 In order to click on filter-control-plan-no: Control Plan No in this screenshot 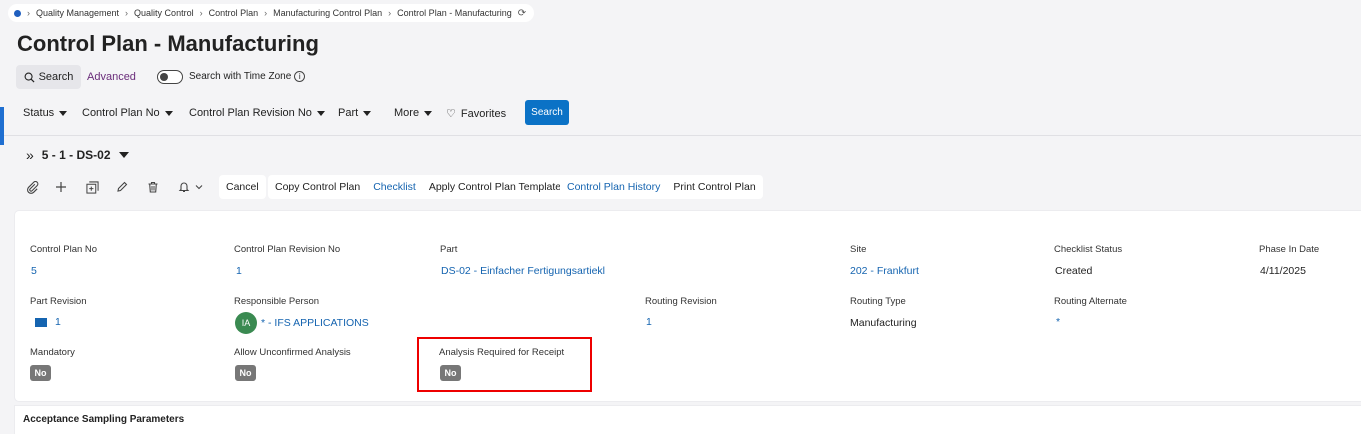, I will do `click(127, 113)`.